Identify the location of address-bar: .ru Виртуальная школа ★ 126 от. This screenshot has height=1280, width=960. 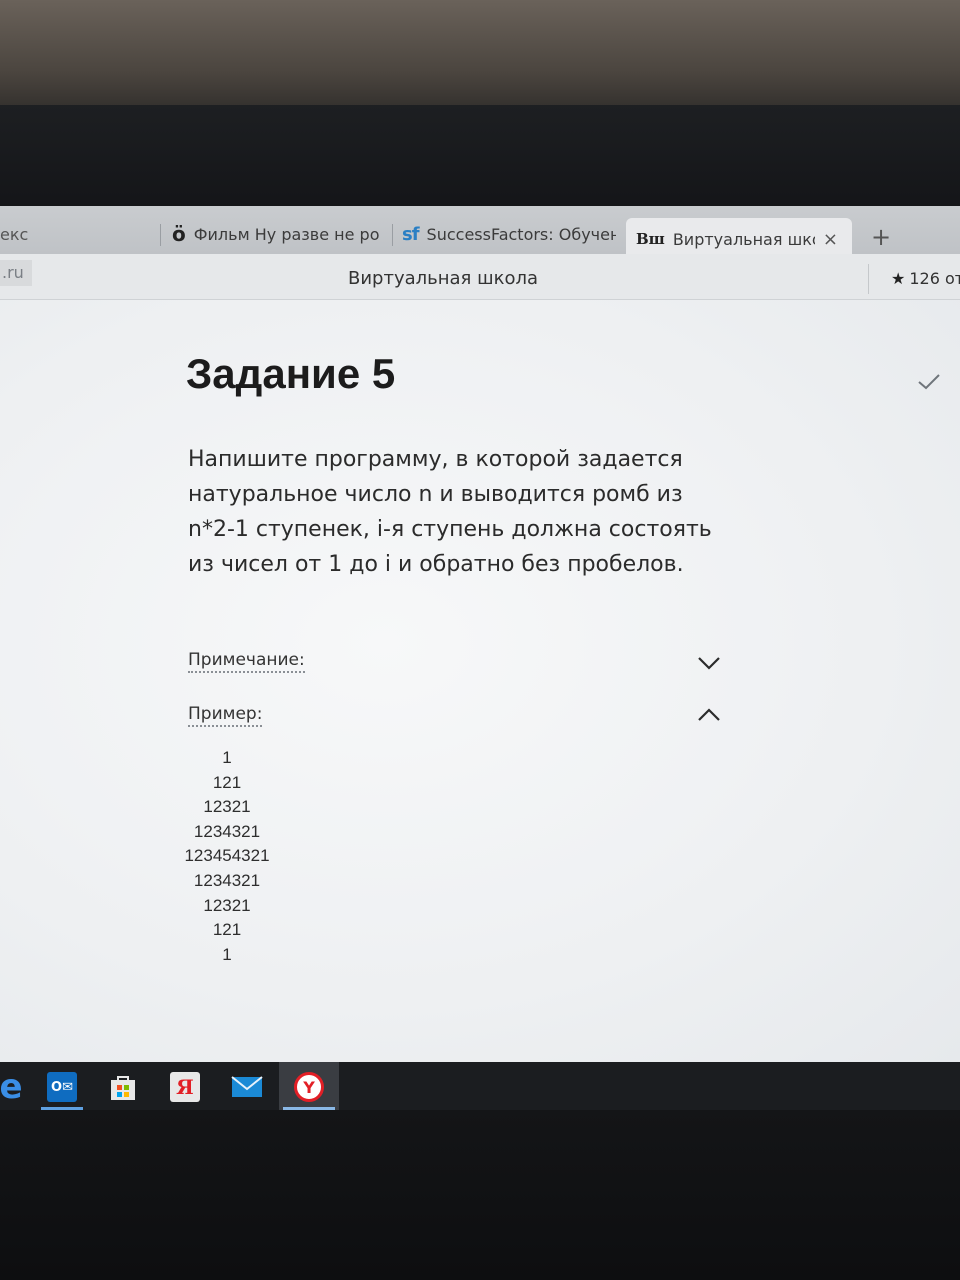
(480, 277).